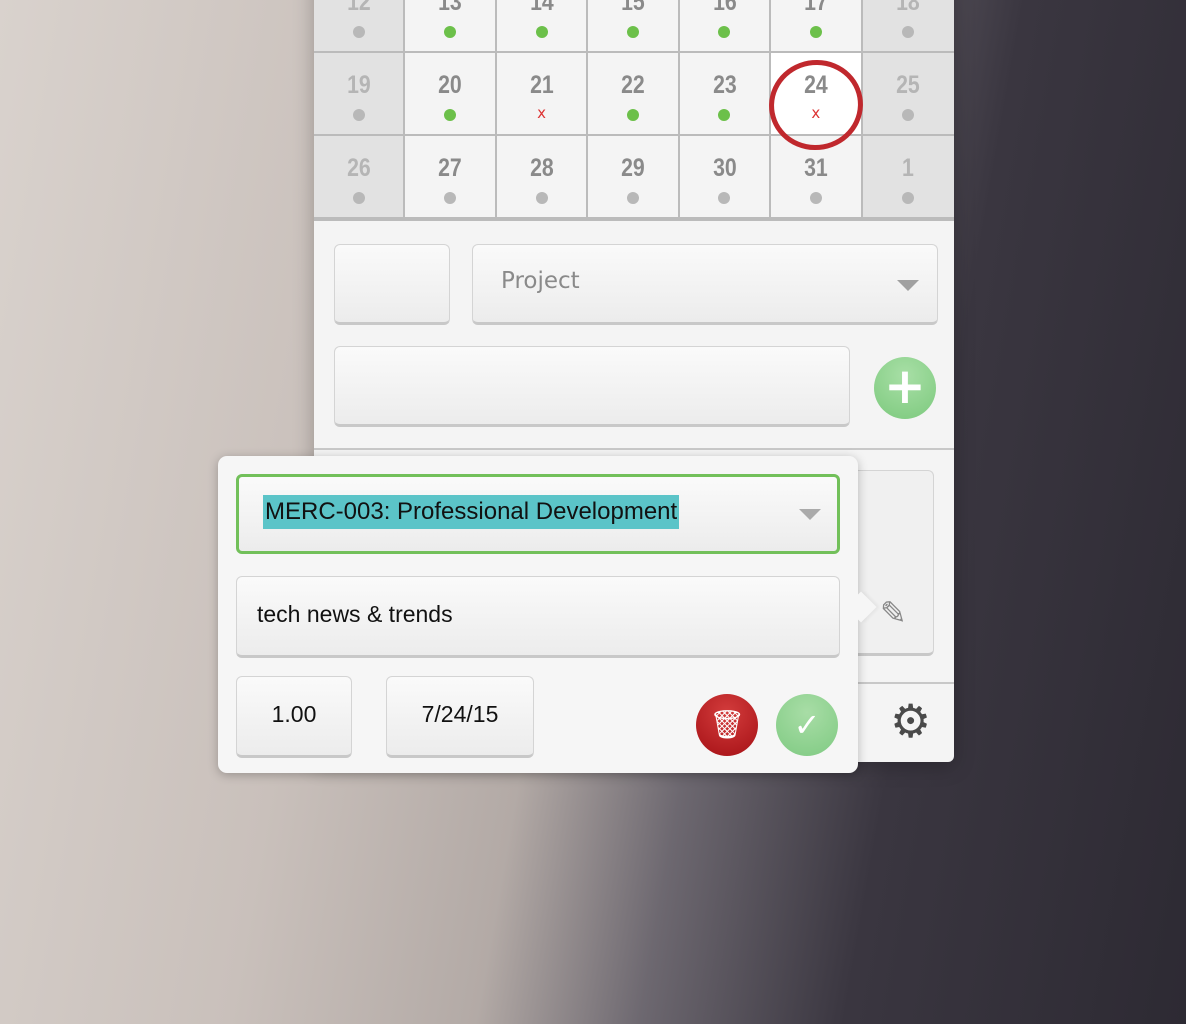 This screenshot has width=1186, height=1024. I want to click on calendar-day: 12, so click(360, 26).